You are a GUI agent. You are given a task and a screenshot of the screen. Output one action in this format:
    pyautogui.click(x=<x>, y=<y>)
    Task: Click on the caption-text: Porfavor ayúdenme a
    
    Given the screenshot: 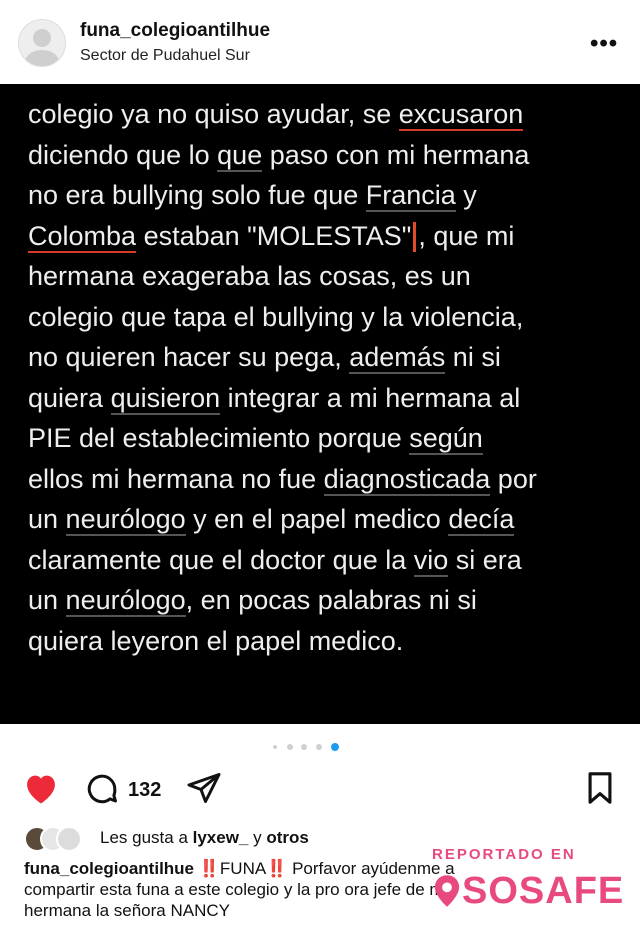 What is the action you would take?
    pyautogui.click(x=371, y=868)
    